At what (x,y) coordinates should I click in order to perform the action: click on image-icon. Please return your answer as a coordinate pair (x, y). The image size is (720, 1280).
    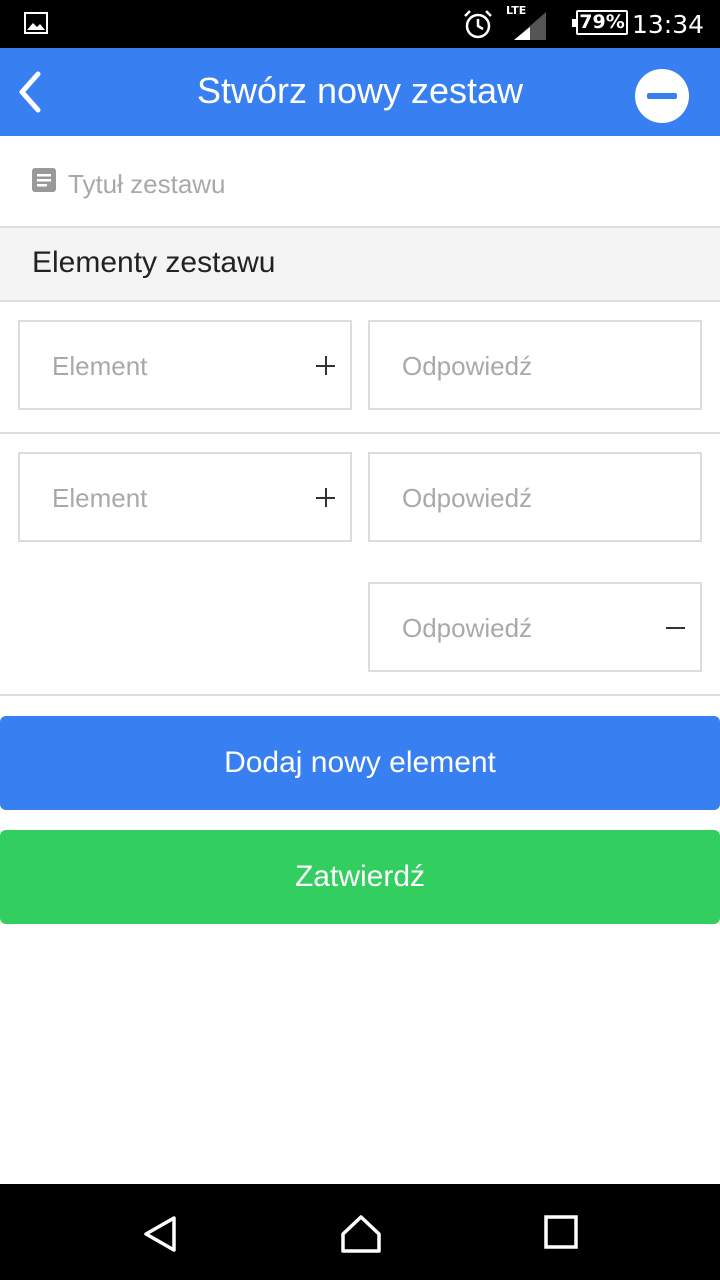
    Looking at the image, I should click on (36, 25).